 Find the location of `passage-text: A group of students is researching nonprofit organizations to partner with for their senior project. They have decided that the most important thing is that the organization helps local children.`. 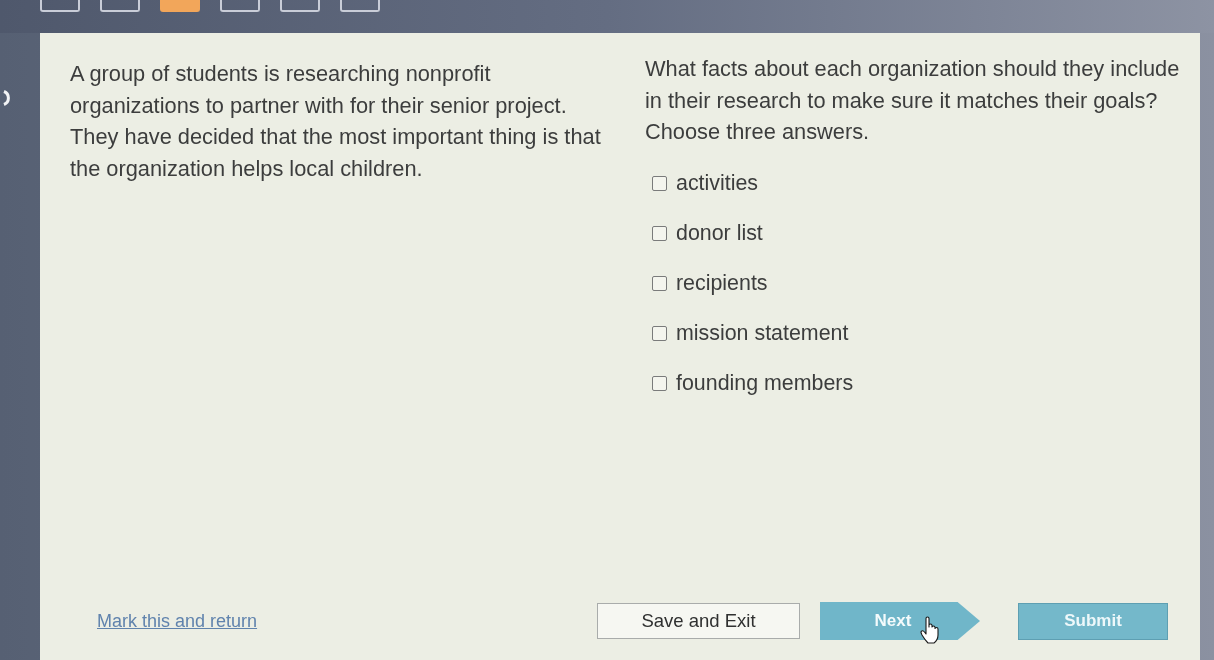

passage-text: A group of students is researching nonprofit organizations to partner with for their senior project. They have decided that the most important thing is that the organization helps local children. is located at coordinates (336, 121).